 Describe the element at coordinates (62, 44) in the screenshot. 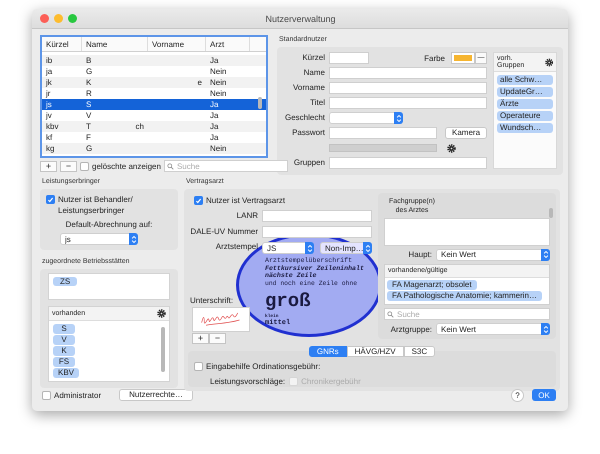

I see `column-header: Kürzel` at that location.